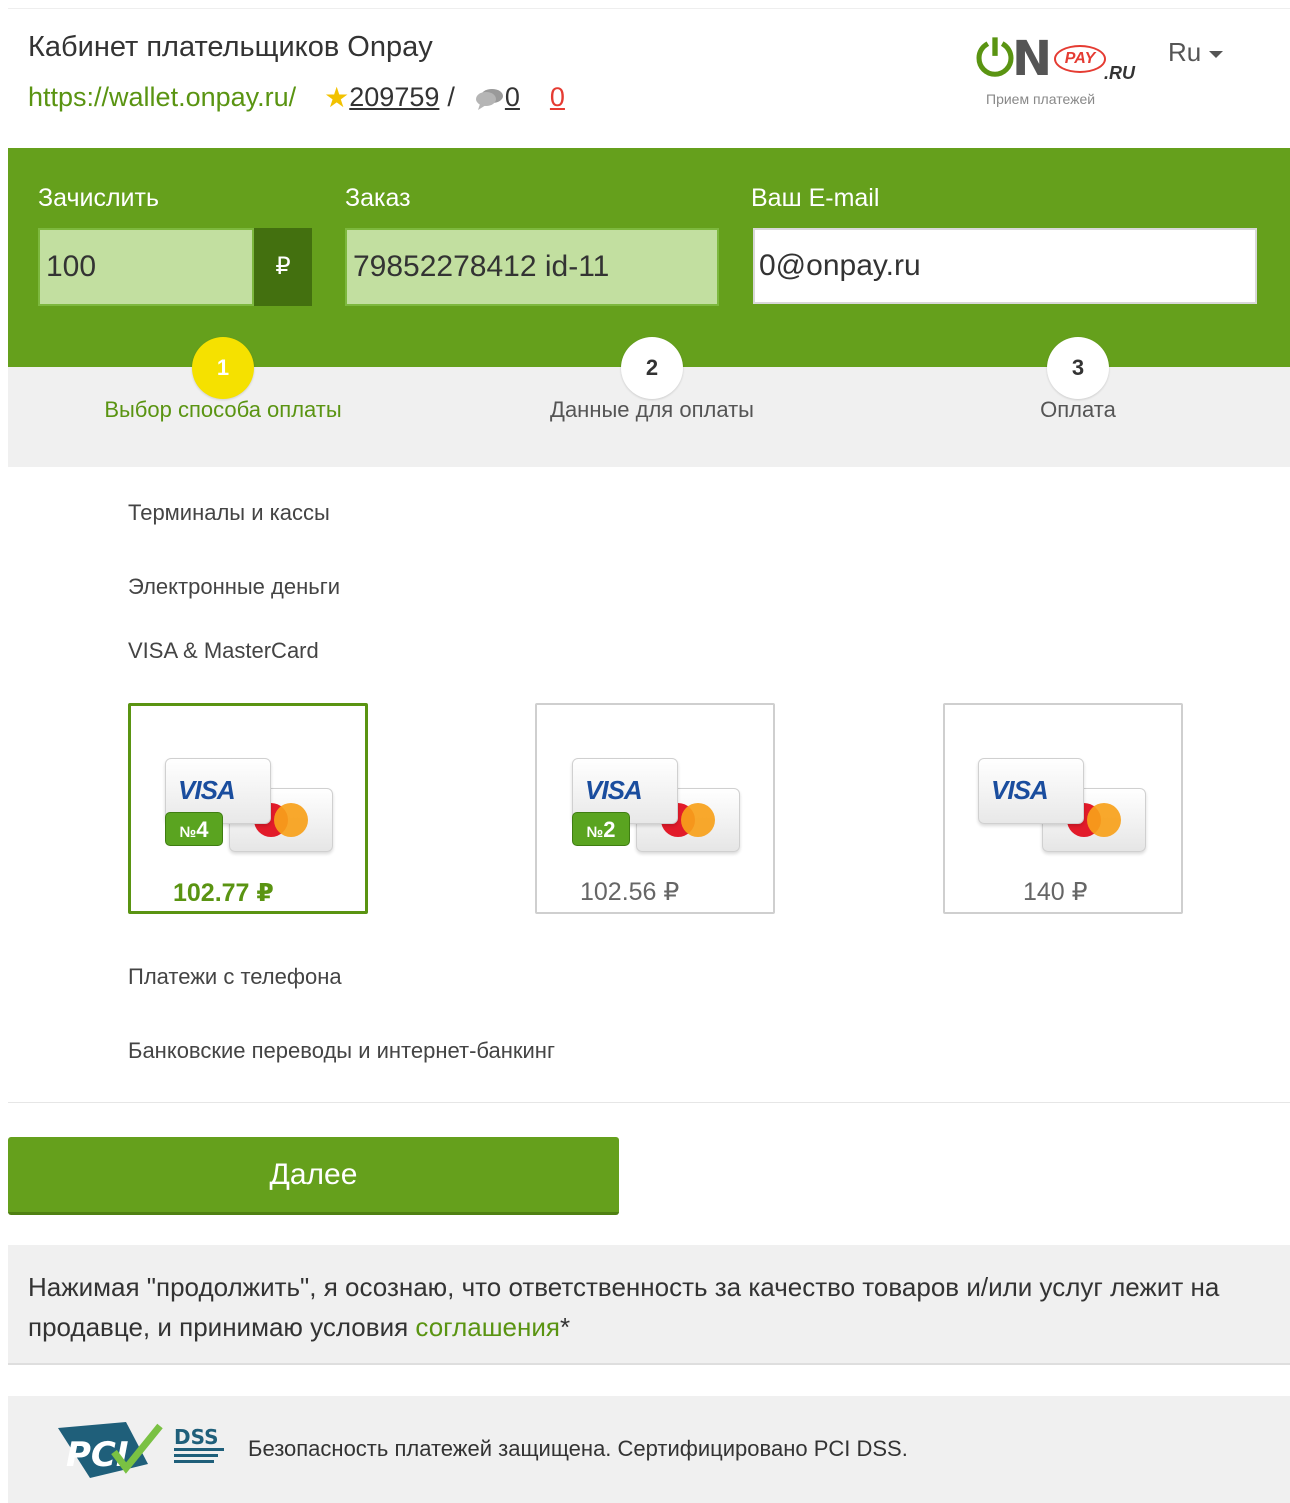 This screenshot has width=1290, height=1503. I want to click on caret-down-icon, so click(1216, 54).